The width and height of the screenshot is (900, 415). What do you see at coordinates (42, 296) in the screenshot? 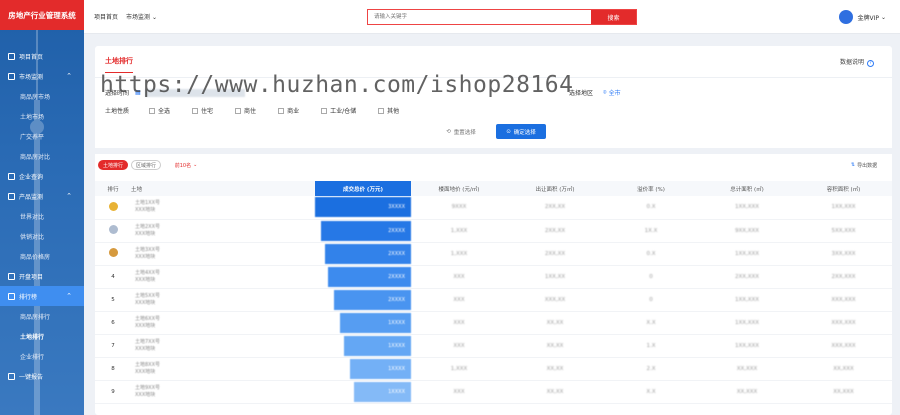
I see `sidebar-item: 排行榜 ⌃` at bounding box center [42, 296].